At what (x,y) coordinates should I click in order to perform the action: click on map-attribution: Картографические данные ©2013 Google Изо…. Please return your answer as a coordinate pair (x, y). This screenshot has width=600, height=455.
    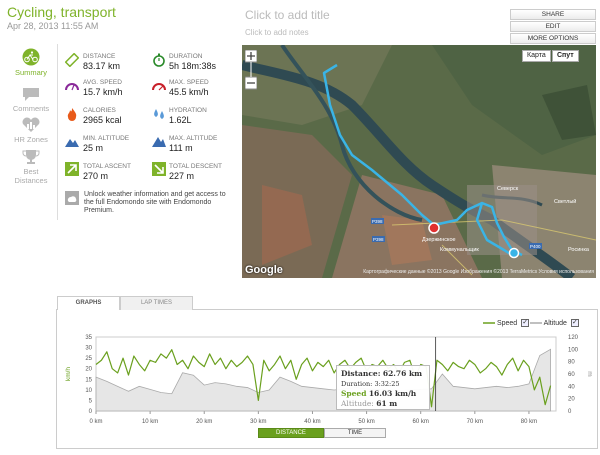
    Looking at the image, I should click on (478, 272).